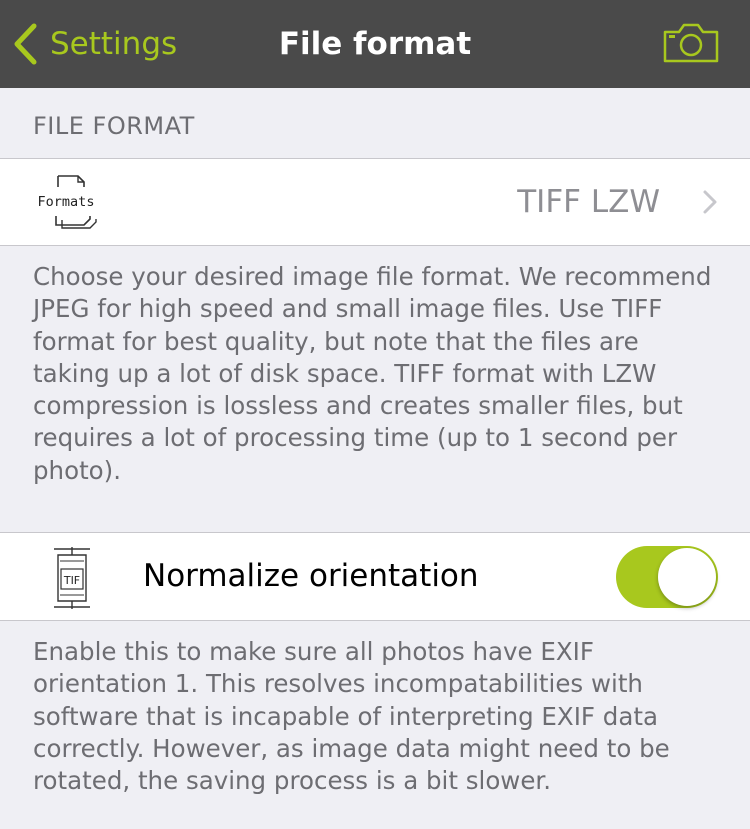  What do you see at coordinates (710, 204) in the screenshot?
I see `chevron-right-icon` at bounding box center [710, 204].